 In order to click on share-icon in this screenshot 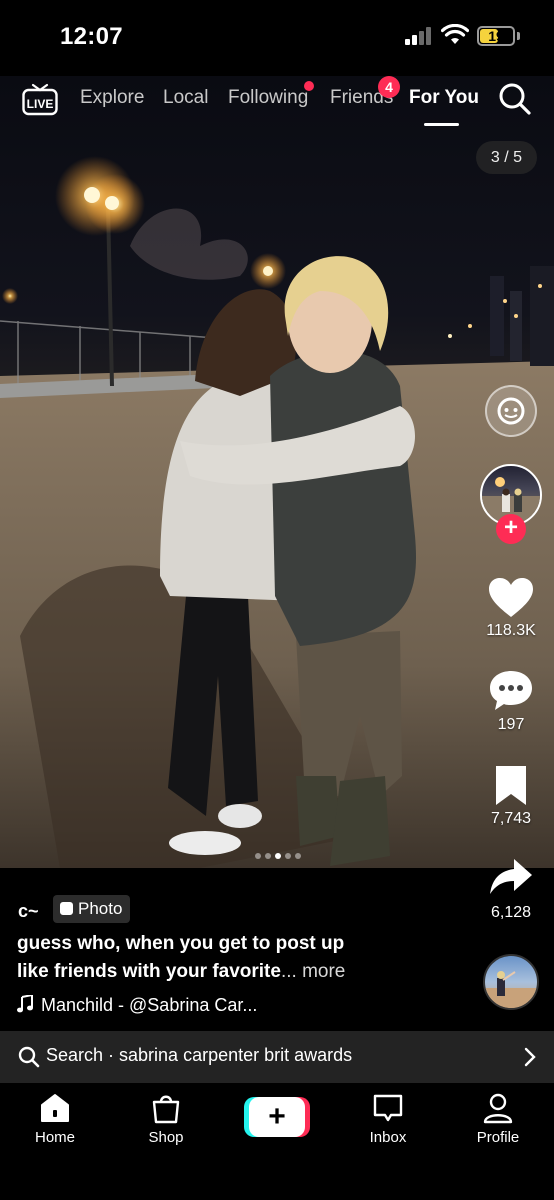, I will do `click(511, 878)`.